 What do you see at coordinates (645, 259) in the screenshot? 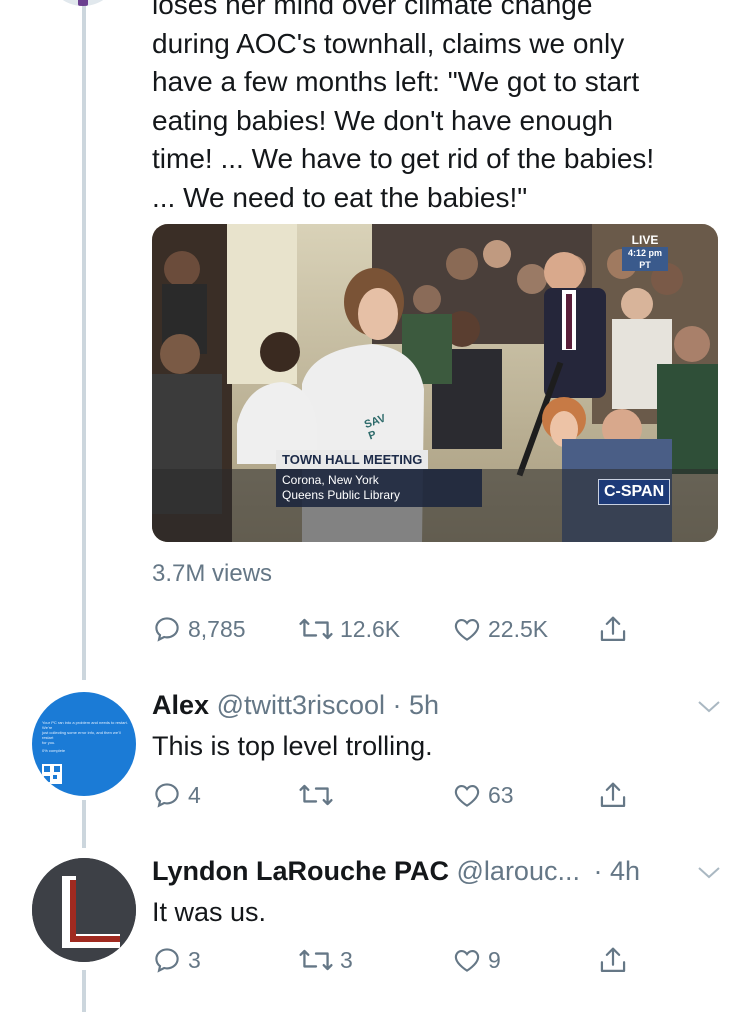
I see `live-time: 4:12 pm PT` at bounding box center [645, 259].